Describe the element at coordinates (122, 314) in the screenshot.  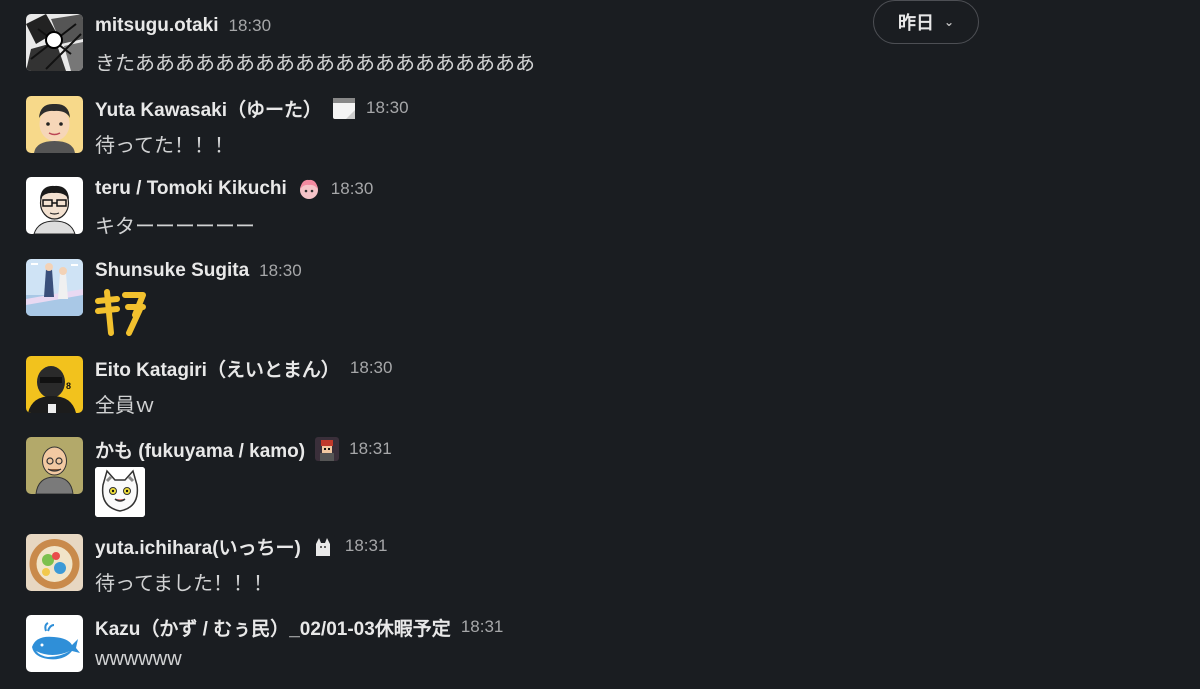
I see `kita-emoji` at that location.